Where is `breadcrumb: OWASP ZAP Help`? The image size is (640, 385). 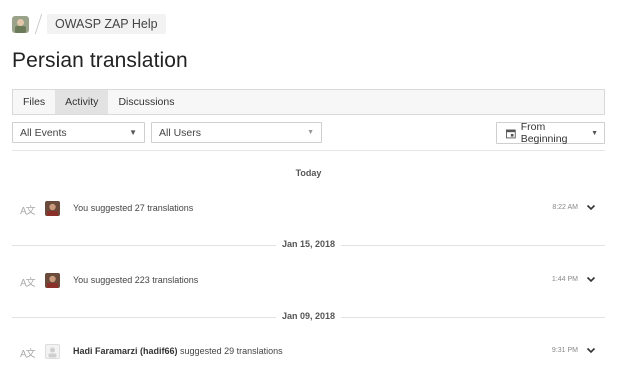 breadcrumb: OWASP ZAP Help is located at coordinates (89, 24).